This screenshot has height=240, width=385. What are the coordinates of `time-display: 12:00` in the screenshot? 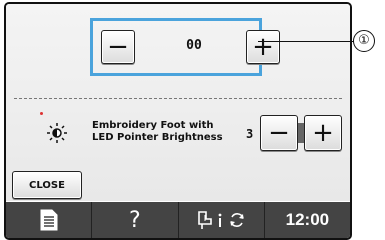 It's located at (307, 219).